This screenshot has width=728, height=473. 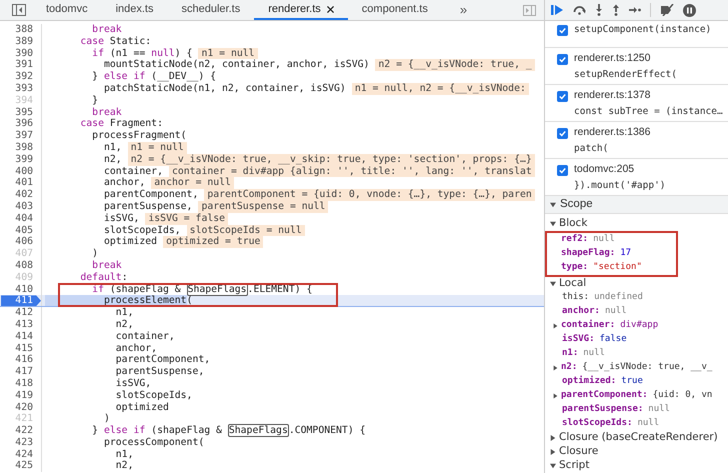 I want to click on scope-variable: n2: {__v_isVNode: true, __v_, so click(x=636, y=368).